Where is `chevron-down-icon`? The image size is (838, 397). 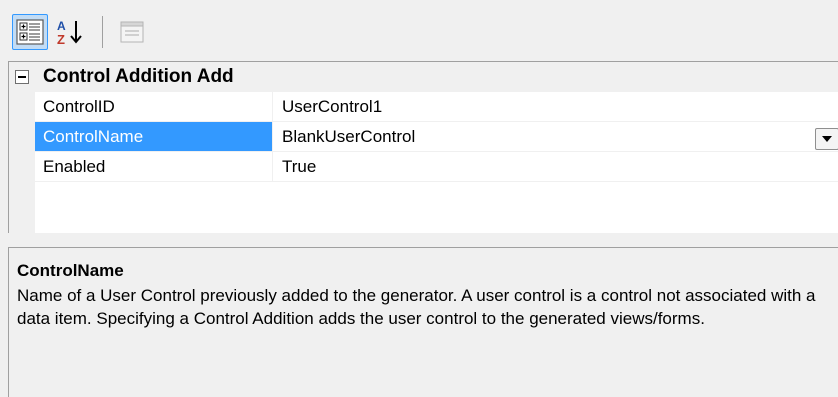
chevron-down-icon is located at coordinates (827, 139).